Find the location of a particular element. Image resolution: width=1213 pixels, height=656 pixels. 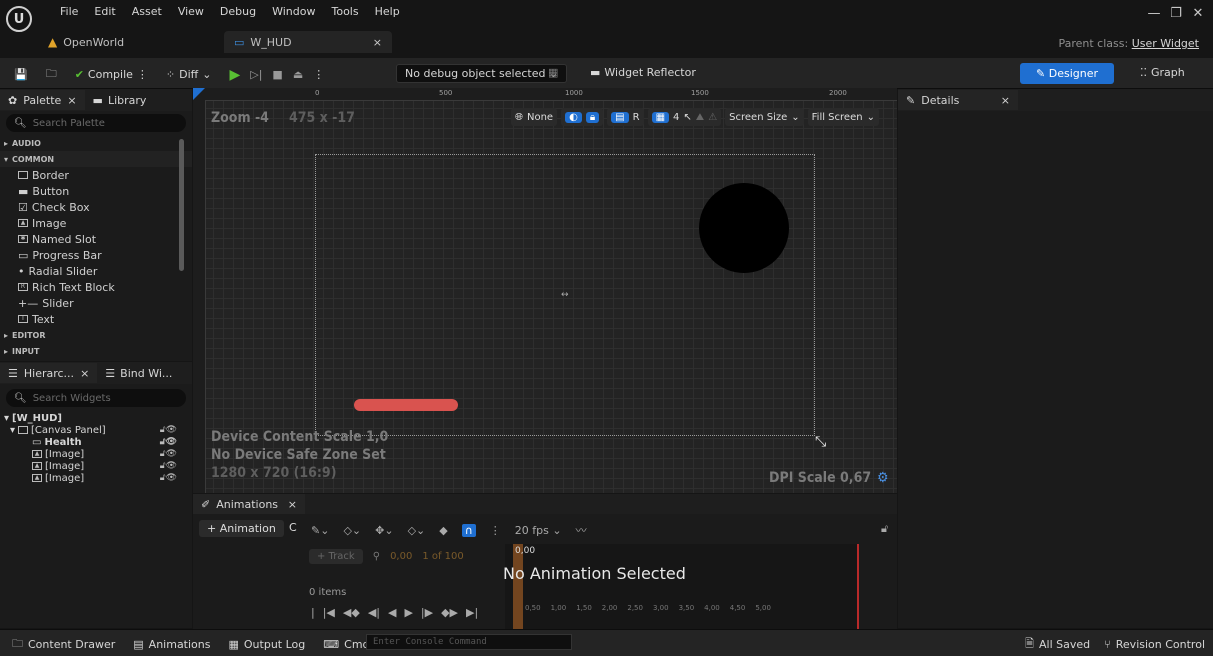

menu-tools: Tools is located at coordinates (344, 11).